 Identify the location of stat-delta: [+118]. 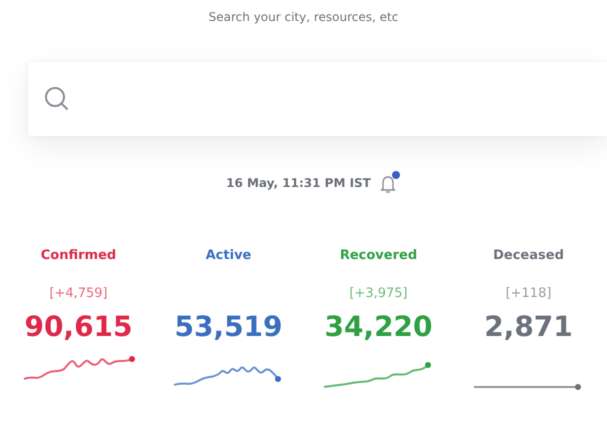
(529, 294).